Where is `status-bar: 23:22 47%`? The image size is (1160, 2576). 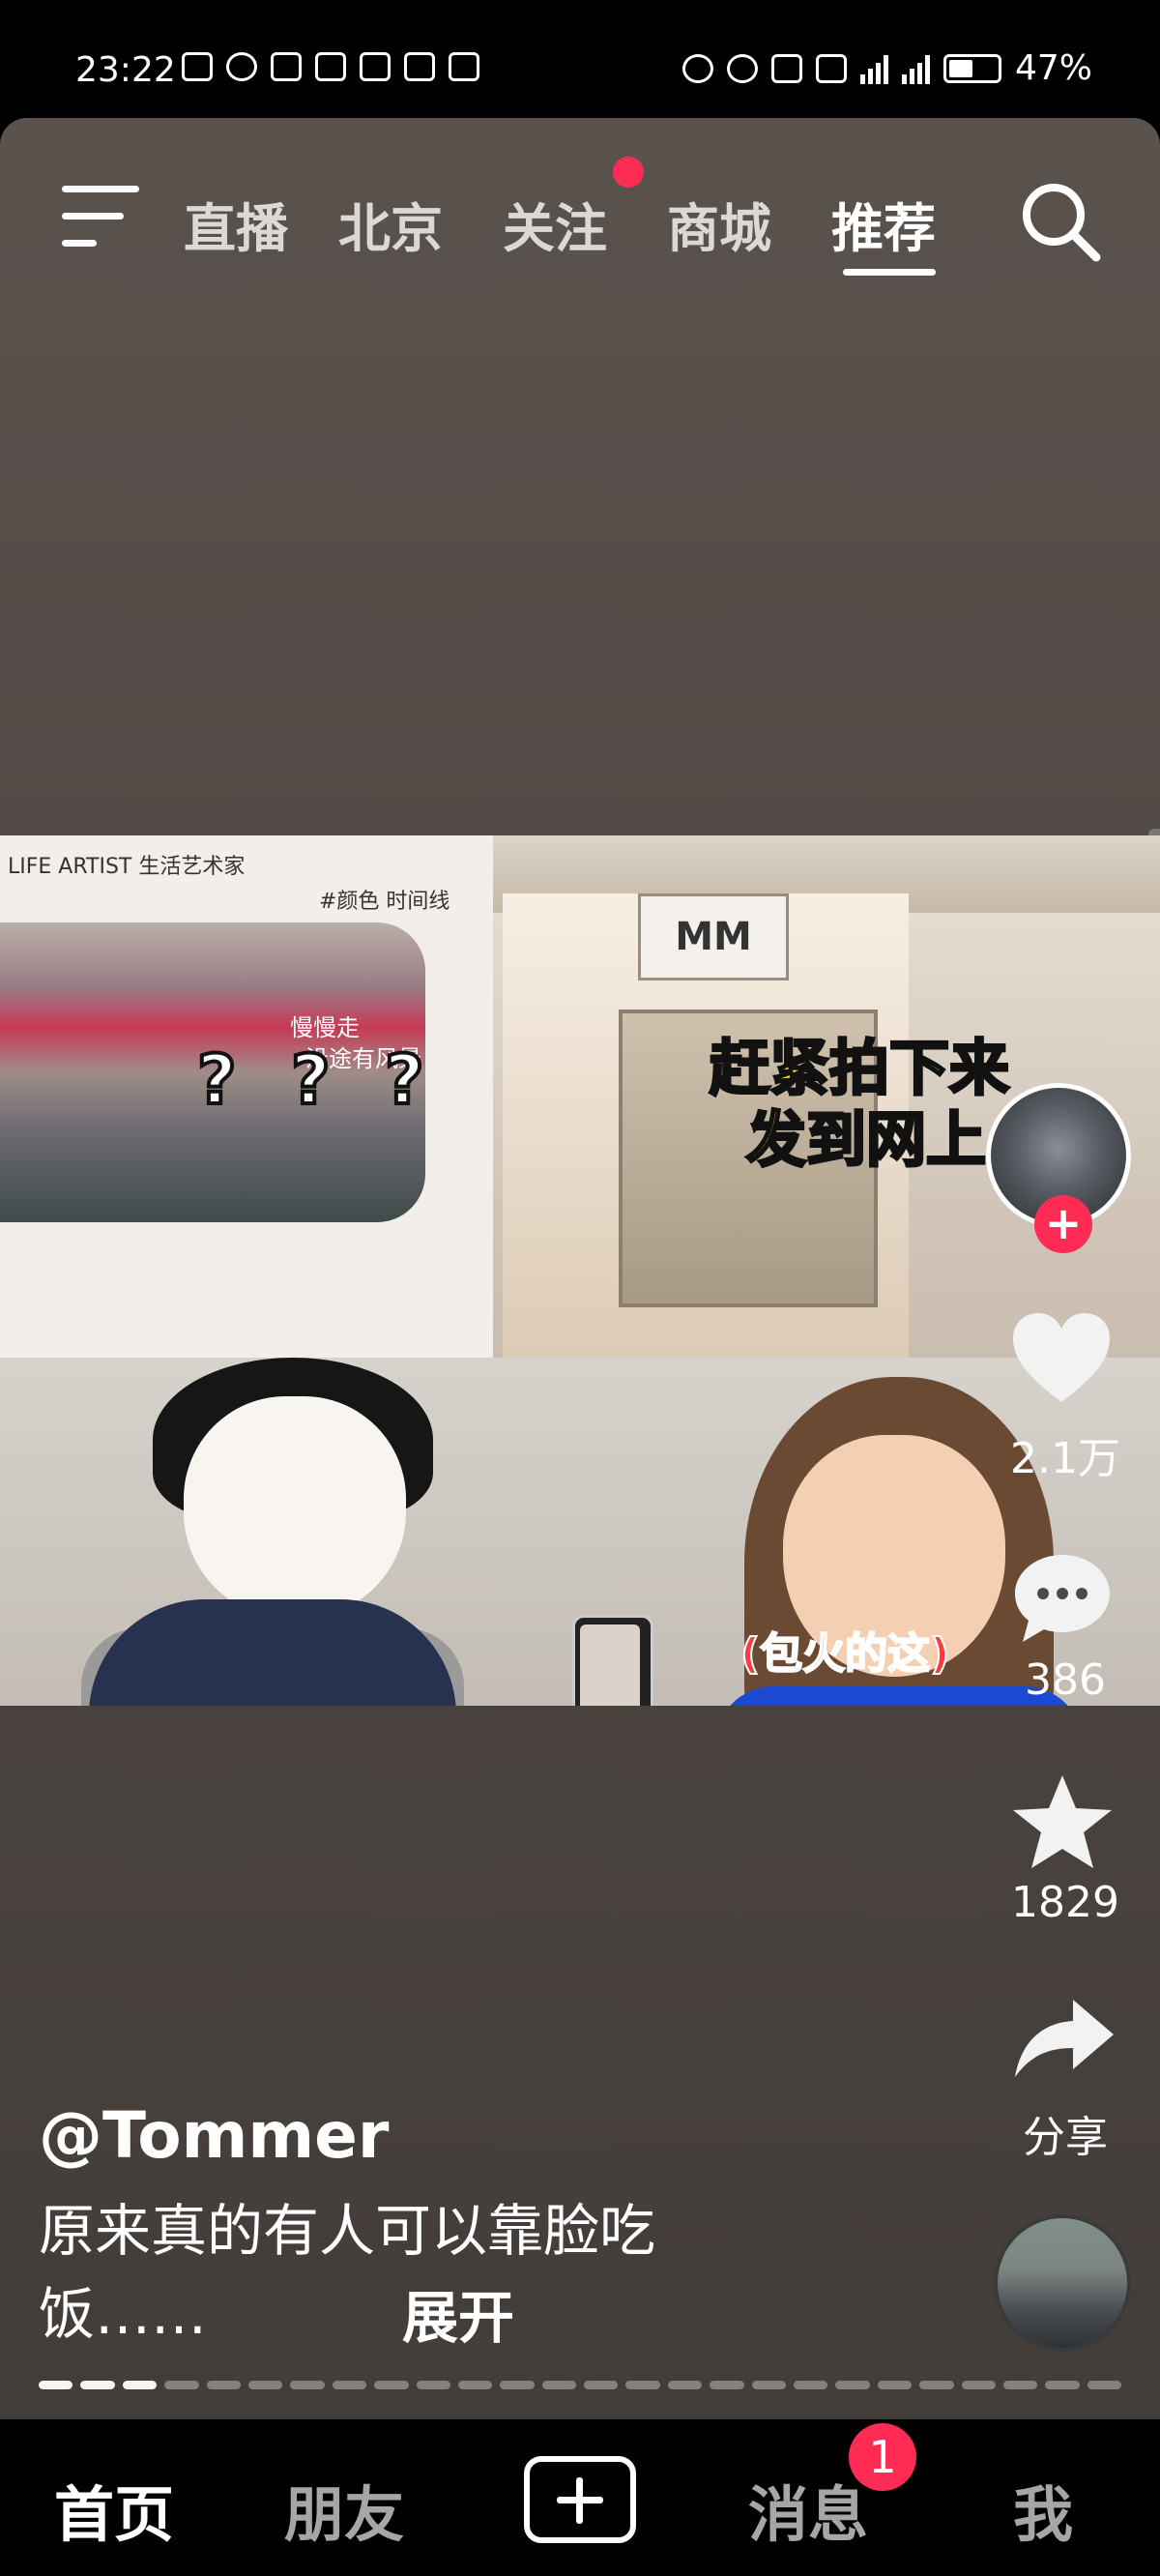 status-bar: 23:22 47% is located at coordinates (580, 59).